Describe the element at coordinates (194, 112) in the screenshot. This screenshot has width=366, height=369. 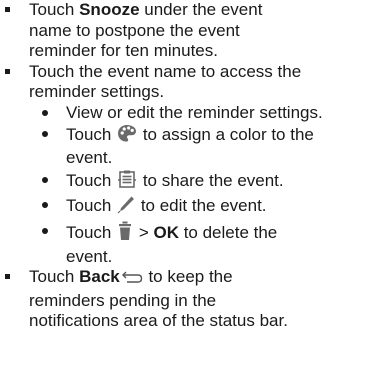
I see `line: View or edit the reminder settings.` at that location.